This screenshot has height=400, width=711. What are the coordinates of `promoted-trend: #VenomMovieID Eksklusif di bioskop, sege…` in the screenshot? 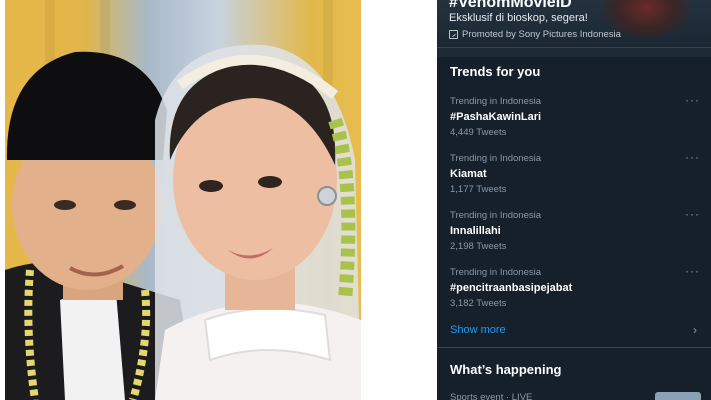 It's located at (574, 23).